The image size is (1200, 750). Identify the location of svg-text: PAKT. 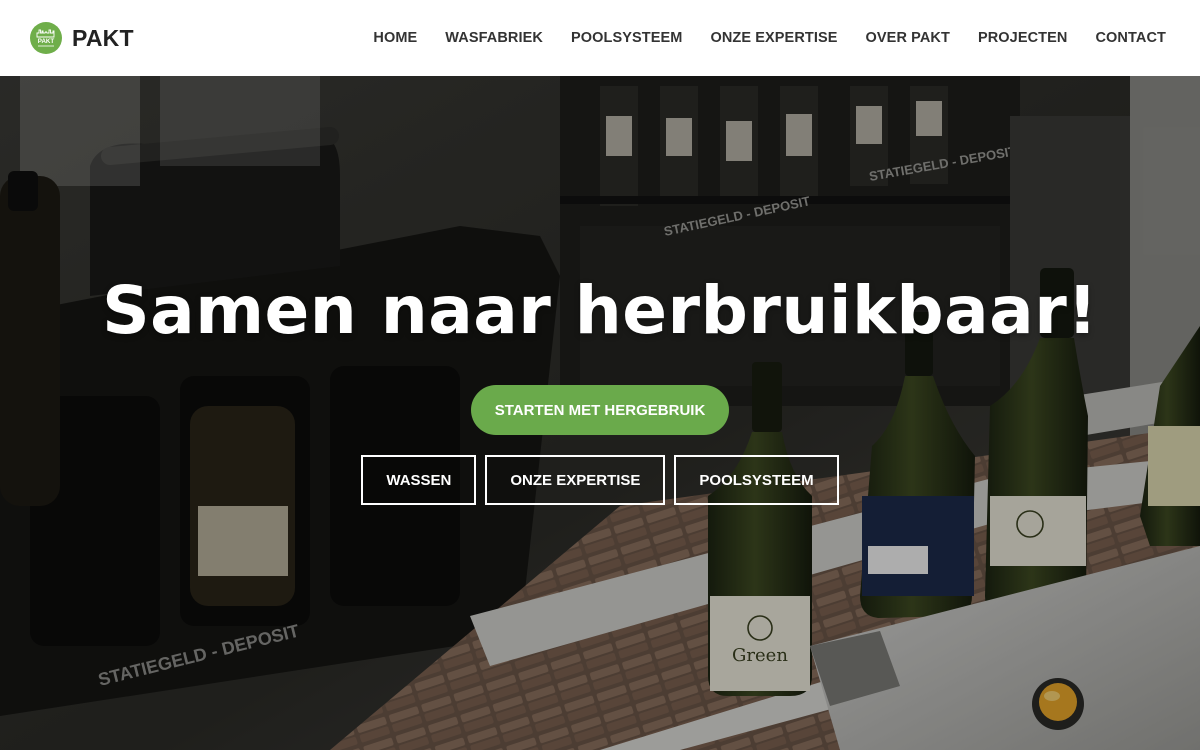
(46, 41).